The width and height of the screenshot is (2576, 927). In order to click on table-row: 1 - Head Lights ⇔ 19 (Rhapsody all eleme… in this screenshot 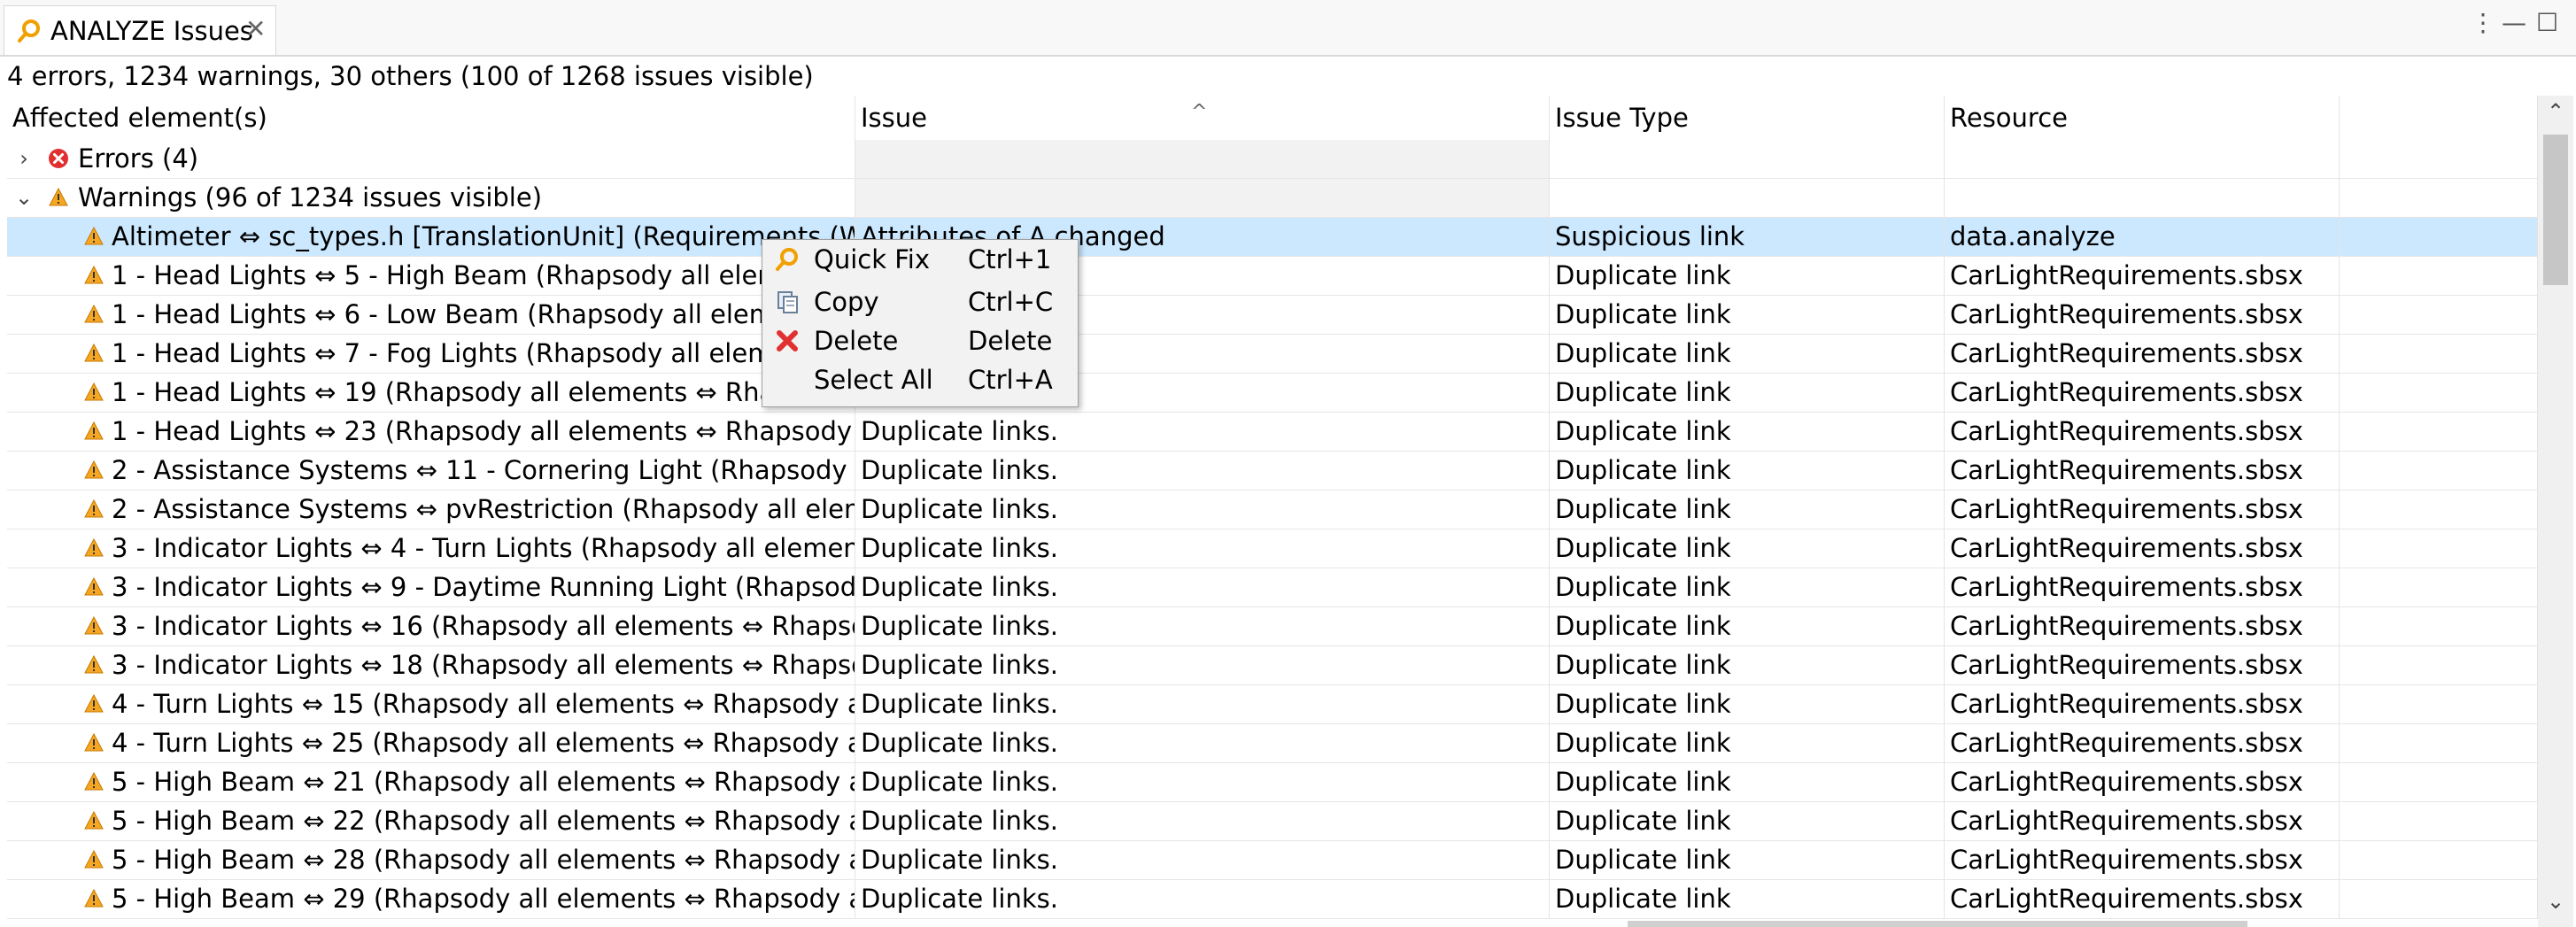, I will do `click(1272, 393)`.